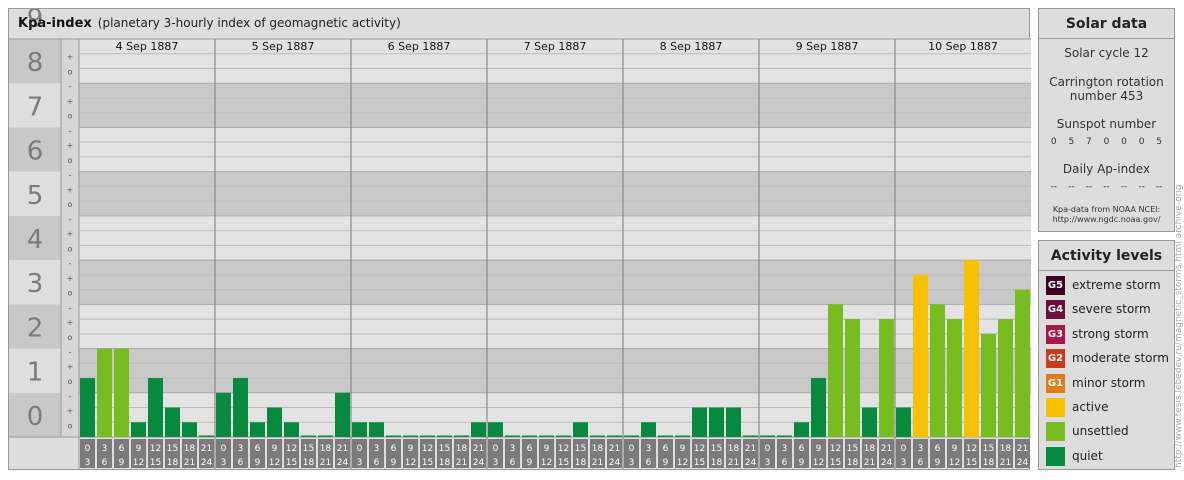 The image size is (1184, 480). I want to click on y-tick-label: 5, so click(35, 196).